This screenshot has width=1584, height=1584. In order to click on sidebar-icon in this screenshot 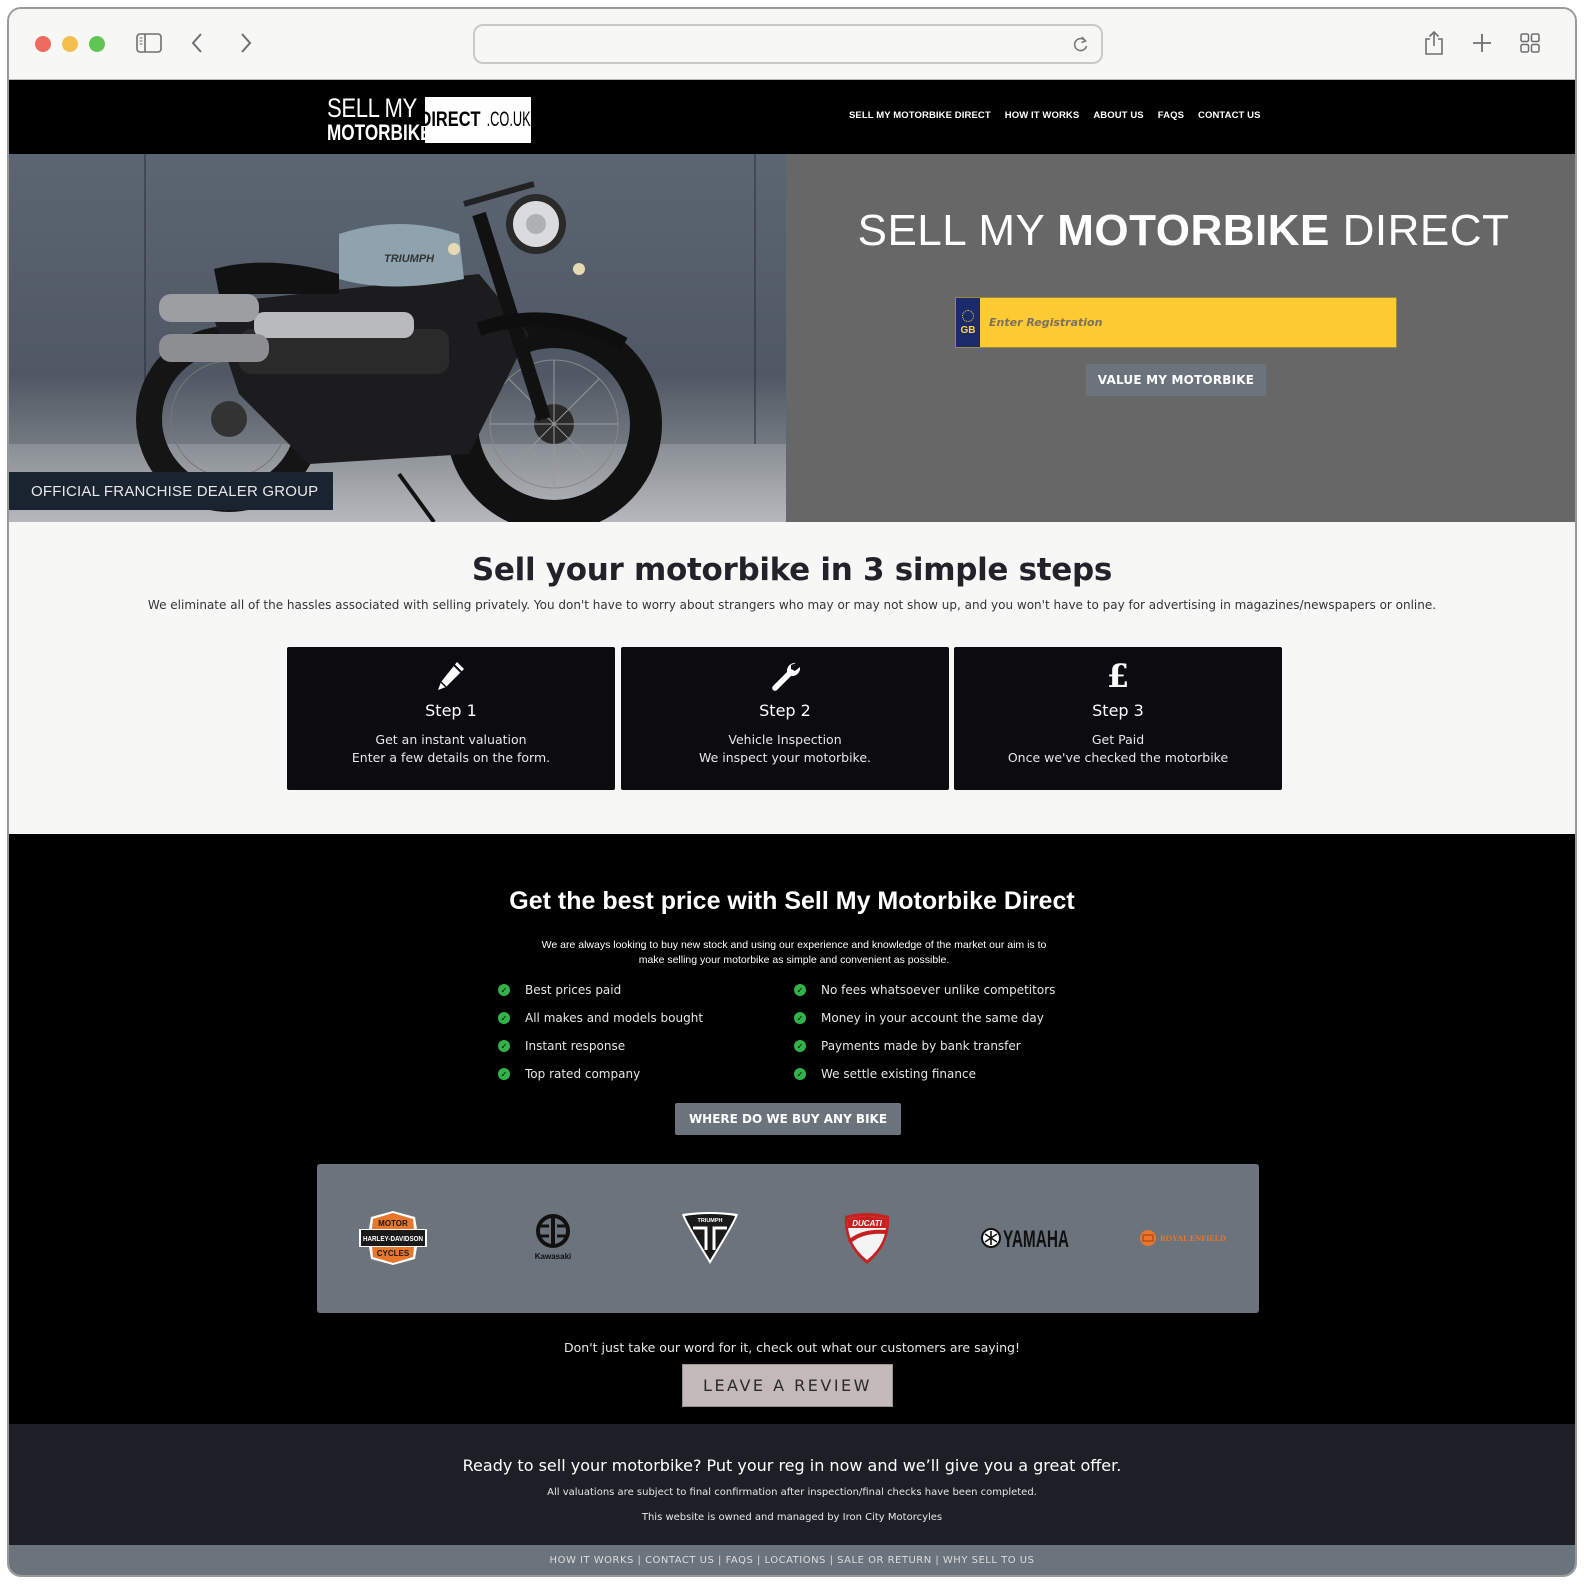, I will do `click(149, 43)`.